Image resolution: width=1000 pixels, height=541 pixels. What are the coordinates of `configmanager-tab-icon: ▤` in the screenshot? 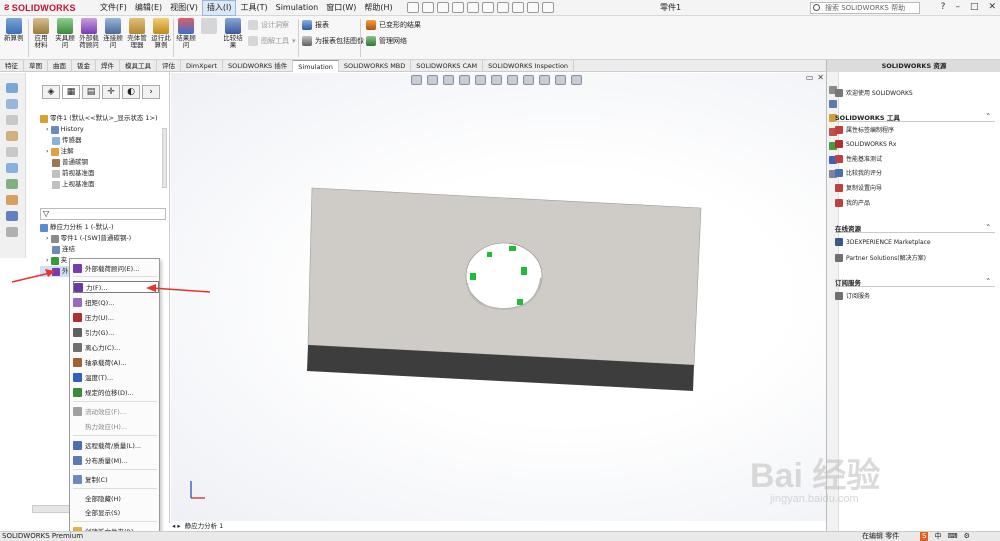 It's located at (91, 92).